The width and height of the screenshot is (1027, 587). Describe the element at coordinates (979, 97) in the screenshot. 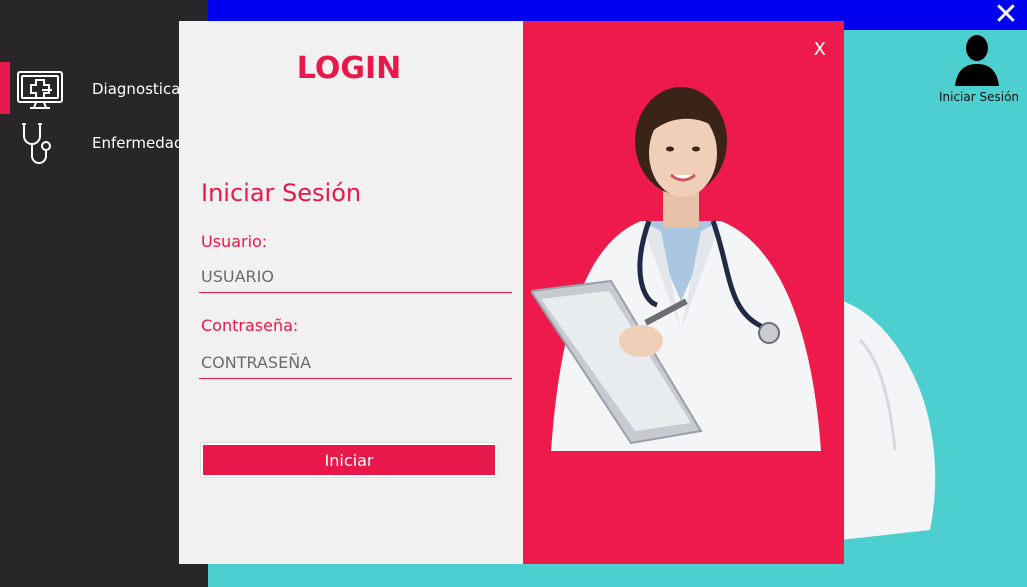

I see `login-shortcut-label: Iniciar Sesión` at that location.